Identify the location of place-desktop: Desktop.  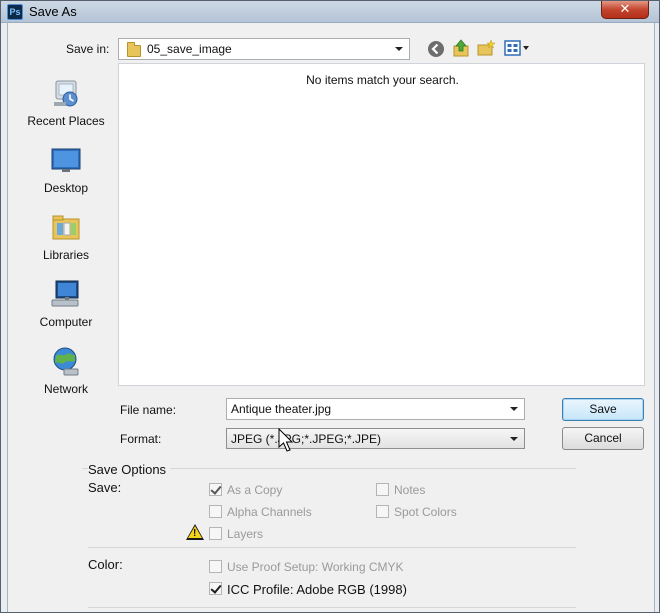
(66, 174).